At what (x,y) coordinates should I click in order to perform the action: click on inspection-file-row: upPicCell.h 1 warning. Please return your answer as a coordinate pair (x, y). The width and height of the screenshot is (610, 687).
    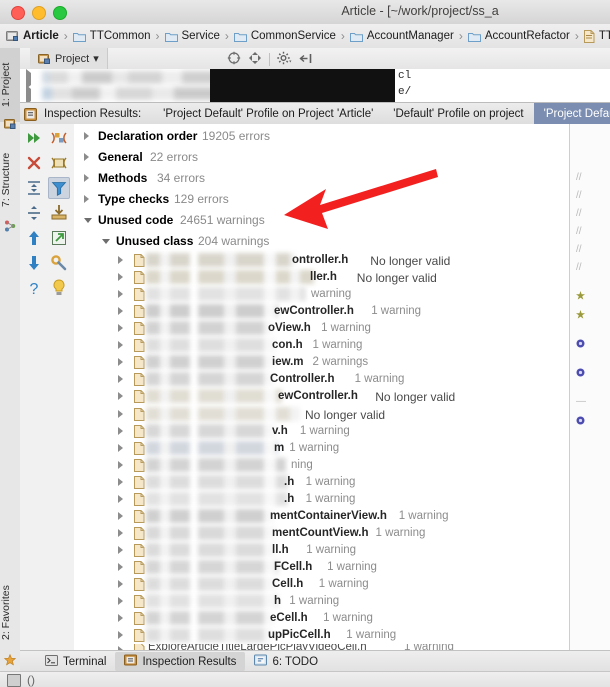
    Looking at the image, I should click on (321, 635).